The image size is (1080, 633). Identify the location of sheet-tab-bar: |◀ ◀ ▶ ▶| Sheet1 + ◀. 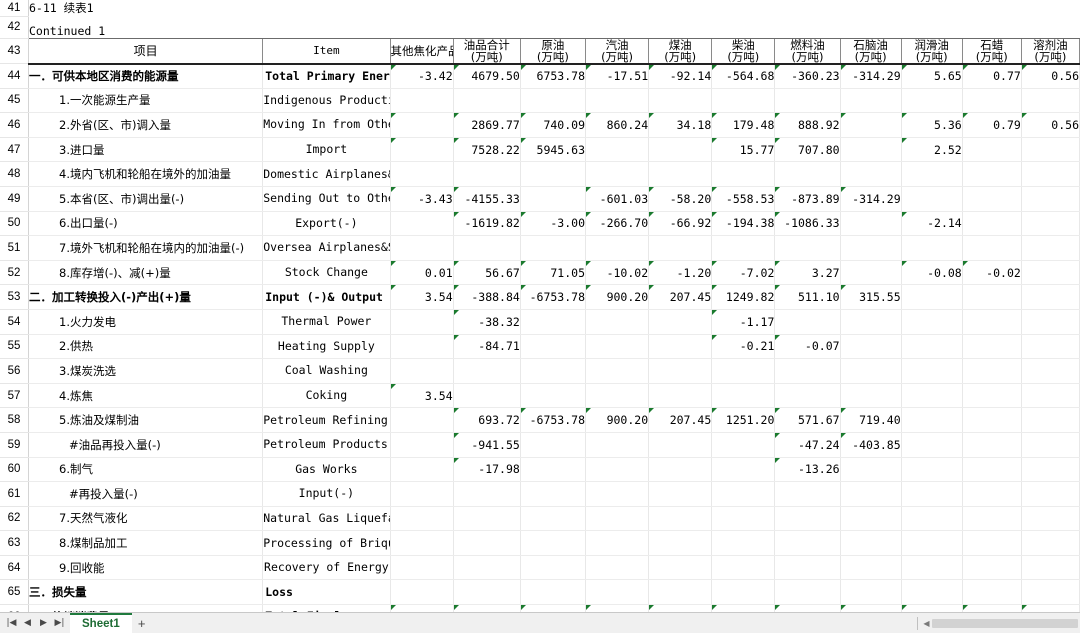
(540, 622).